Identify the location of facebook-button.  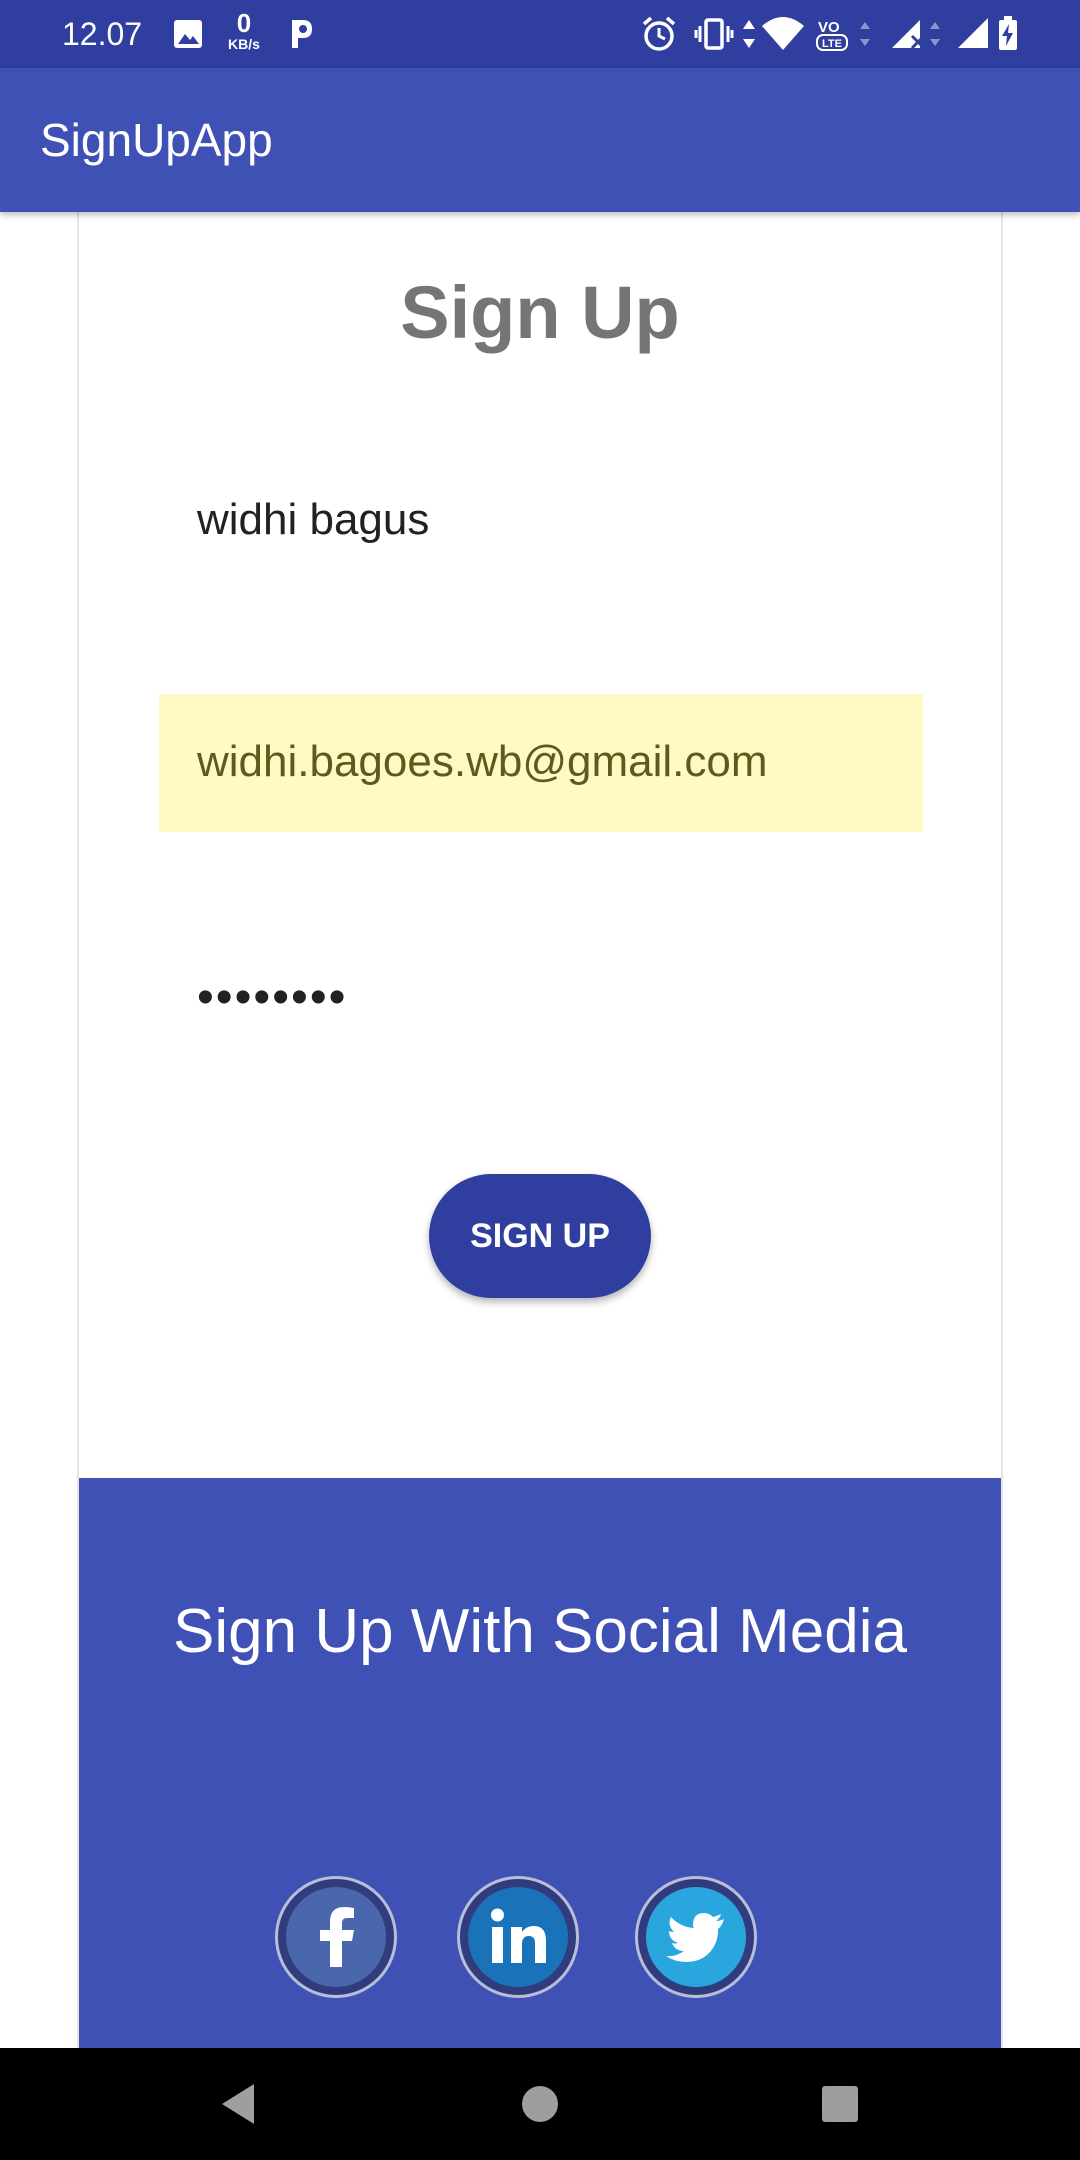
(336, 1937).